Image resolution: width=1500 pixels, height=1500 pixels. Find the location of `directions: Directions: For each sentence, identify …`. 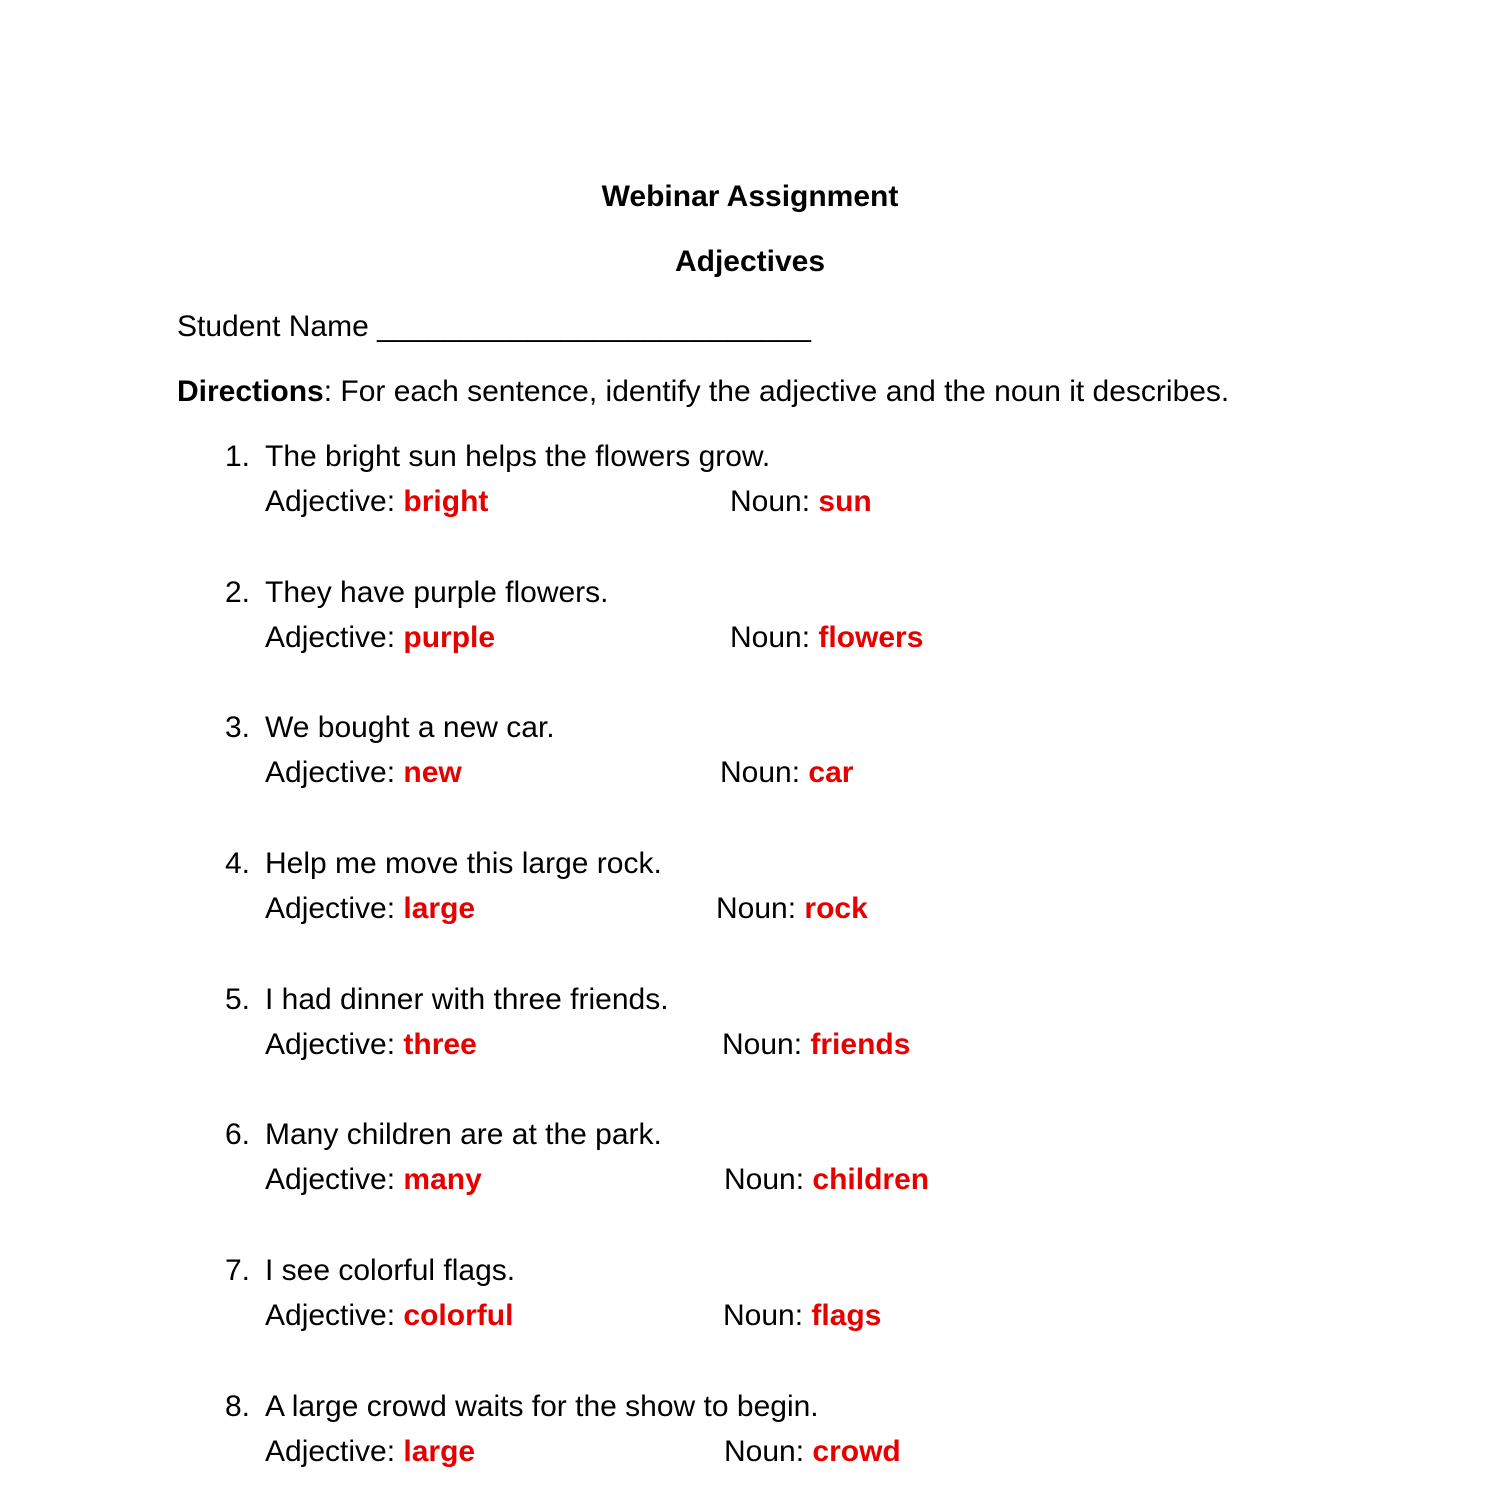

directions: Directions: For each sentence, identify … is located at coordinates (703, 392).